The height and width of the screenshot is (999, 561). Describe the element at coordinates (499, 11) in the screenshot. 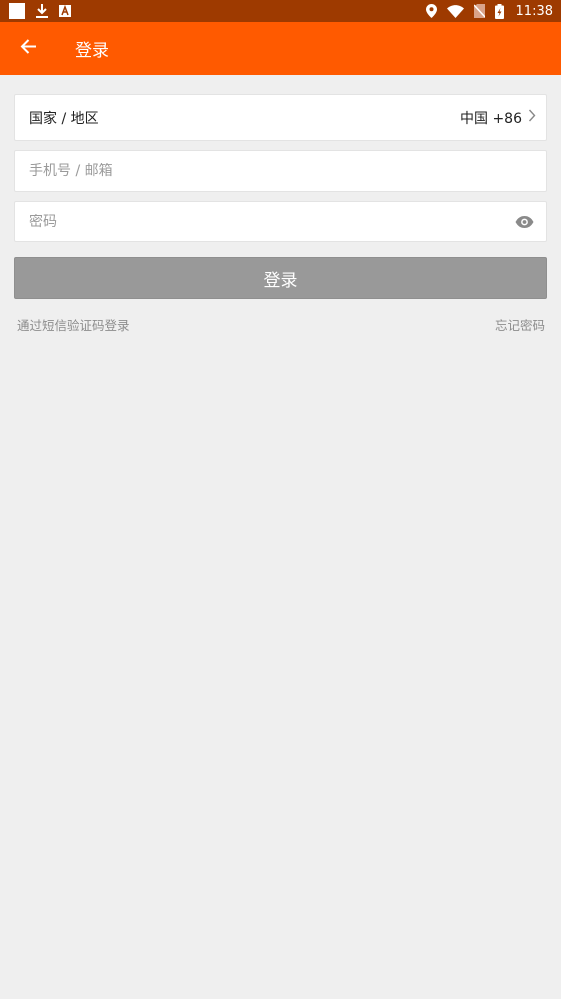

I see `battery-charging-icon` at that location.